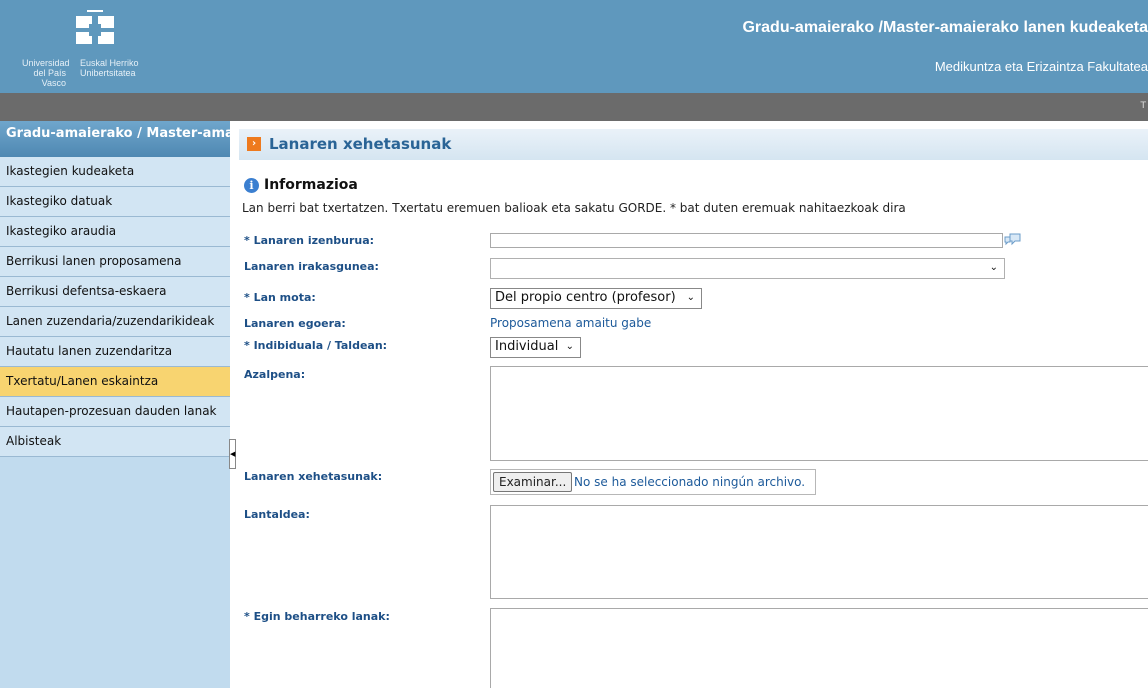 Image resolution: width=1148 pixels, height=688 pixels. I want to click on sidebar-item-zuzendariak: Lanen zuzendaria/zuzendarikideak, so click(115, 322).